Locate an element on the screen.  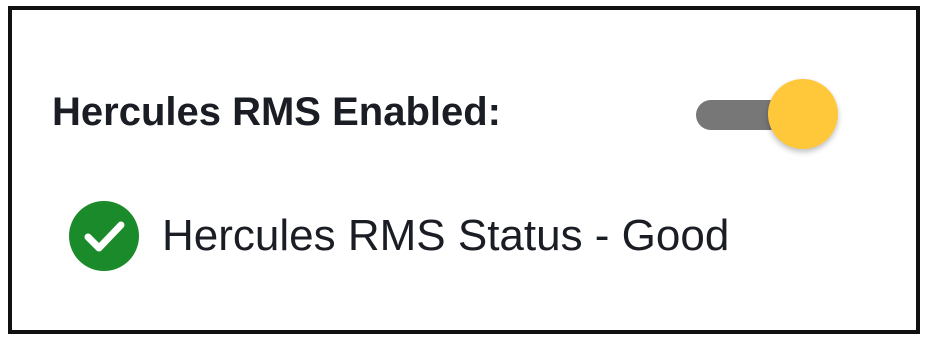
toggle-knob is located at coordinates (803, 114).